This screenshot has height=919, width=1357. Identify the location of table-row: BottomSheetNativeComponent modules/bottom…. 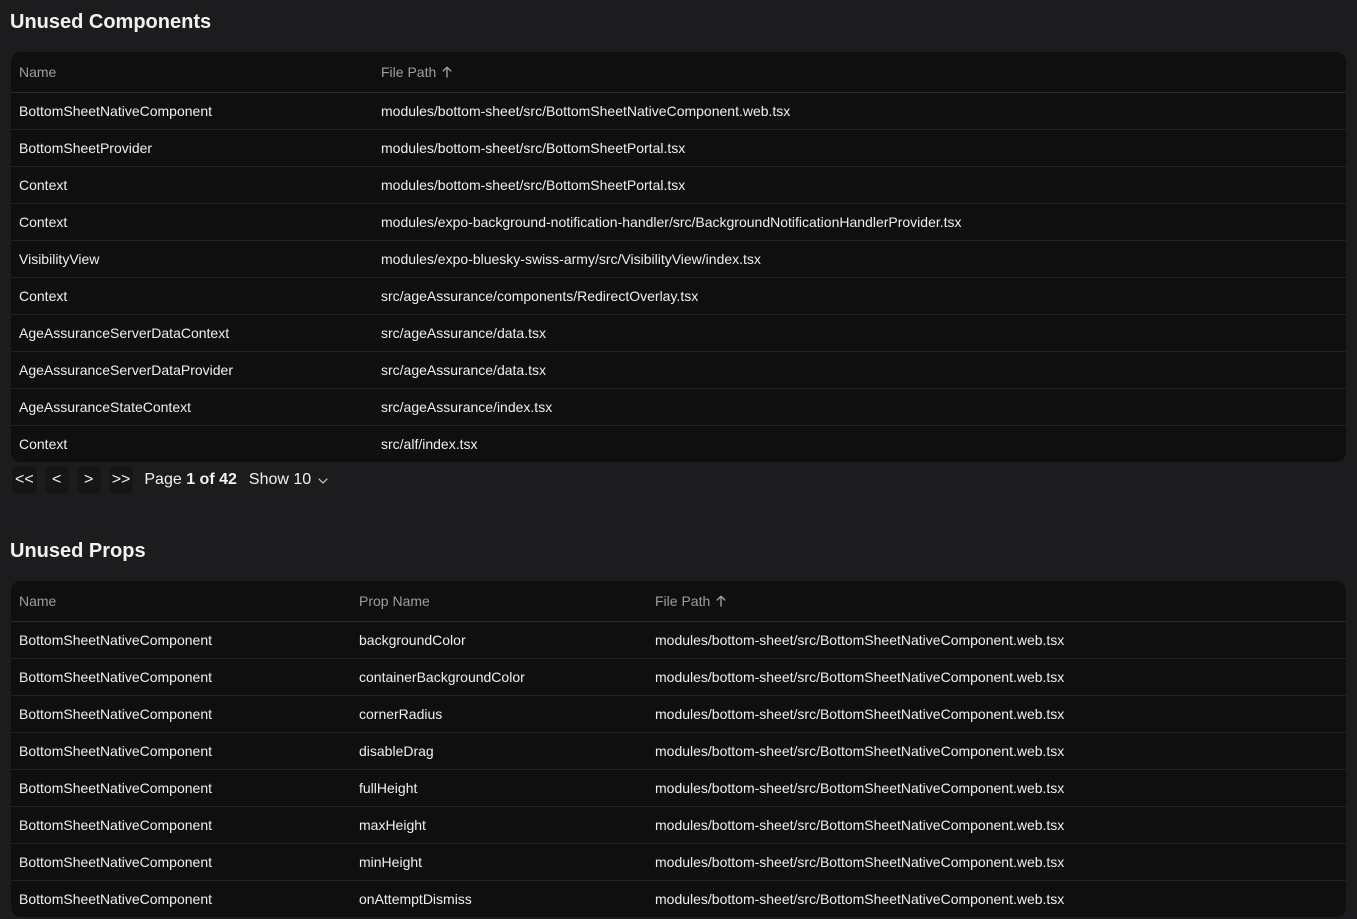
(678, 111).